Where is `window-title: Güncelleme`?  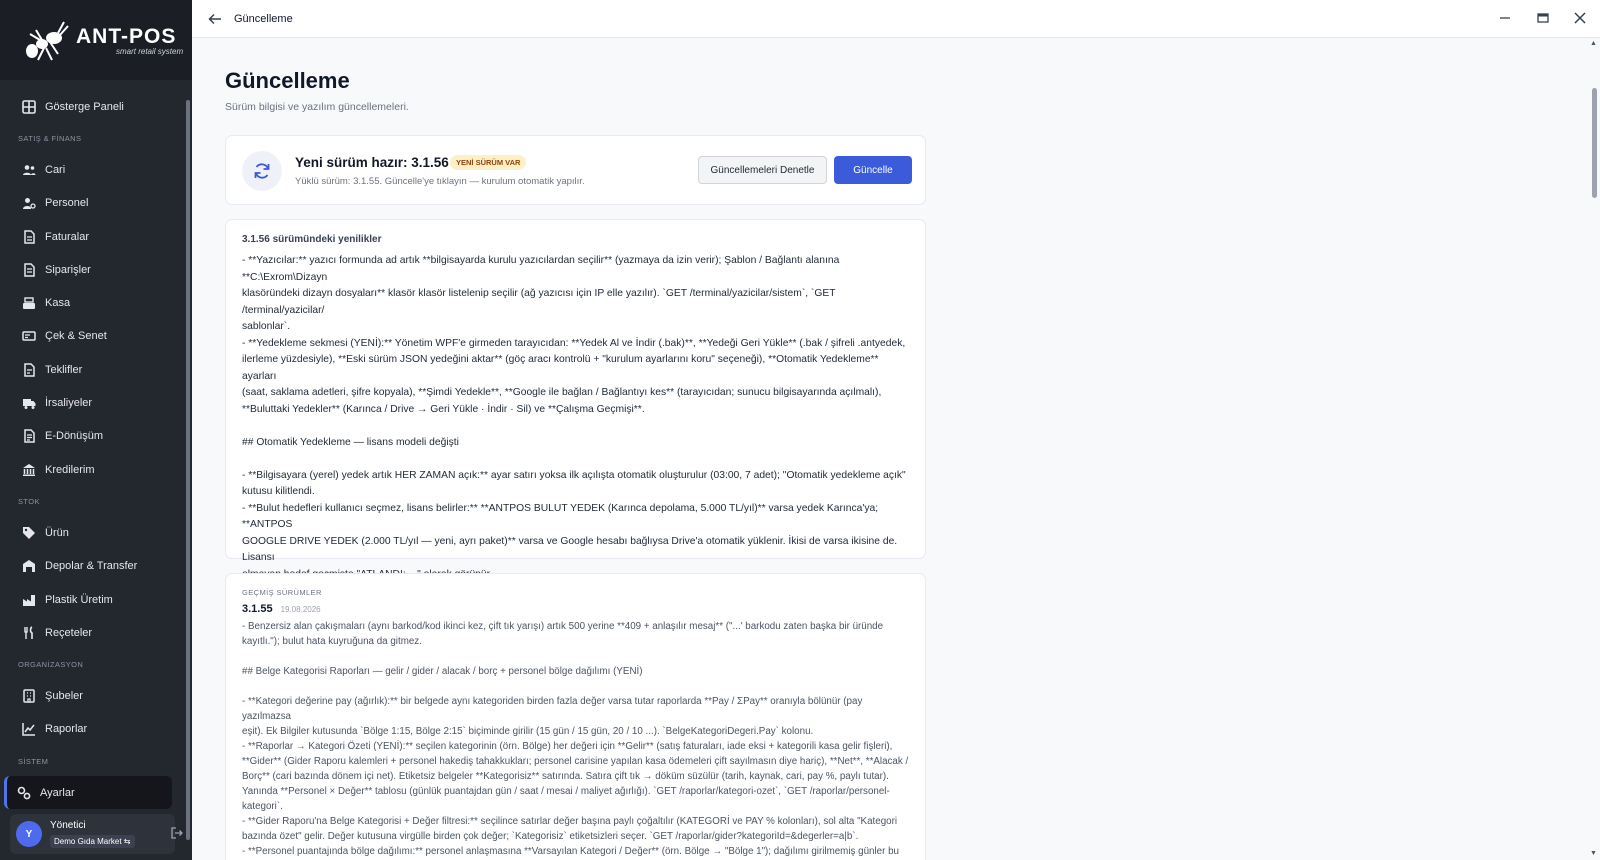
window-title: Güncelleme is located at coordinates (263, 18).